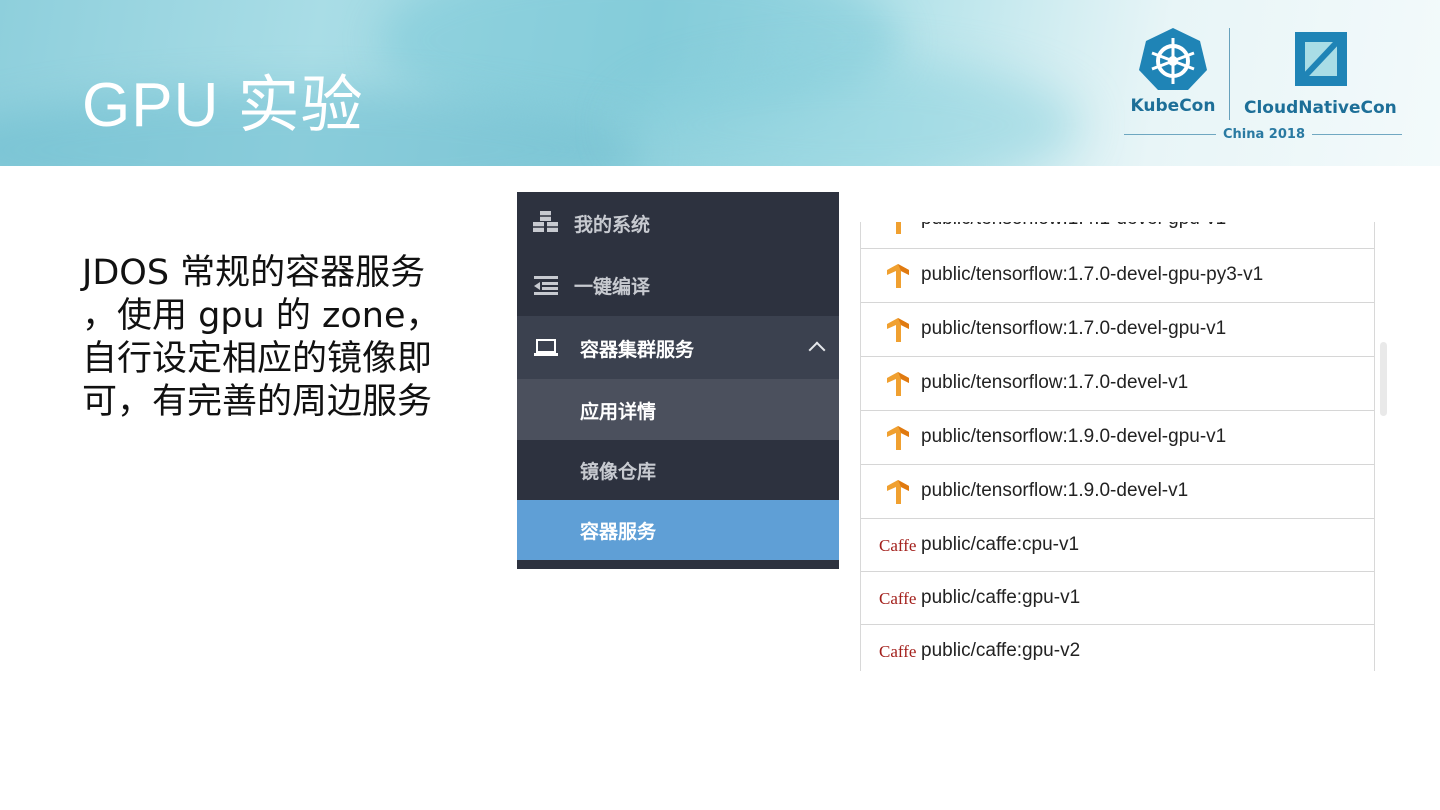 Image resolution: width=1440 pixels, height=810 pixels. I want to click on image-name: public/tensorflow:1.9.0-devel-gpu-v1, so click(1074, 436).